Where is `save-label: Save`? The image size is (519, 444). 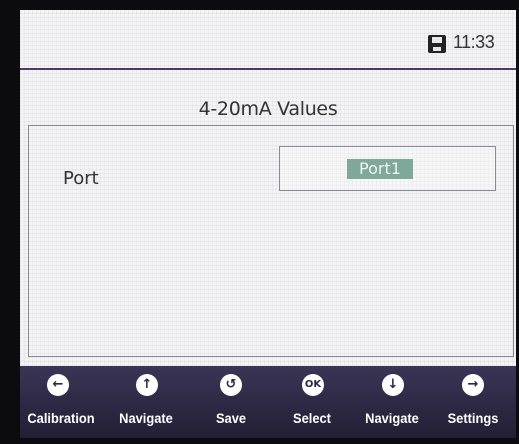 save-label: Save is located at coordinates (231, 418).